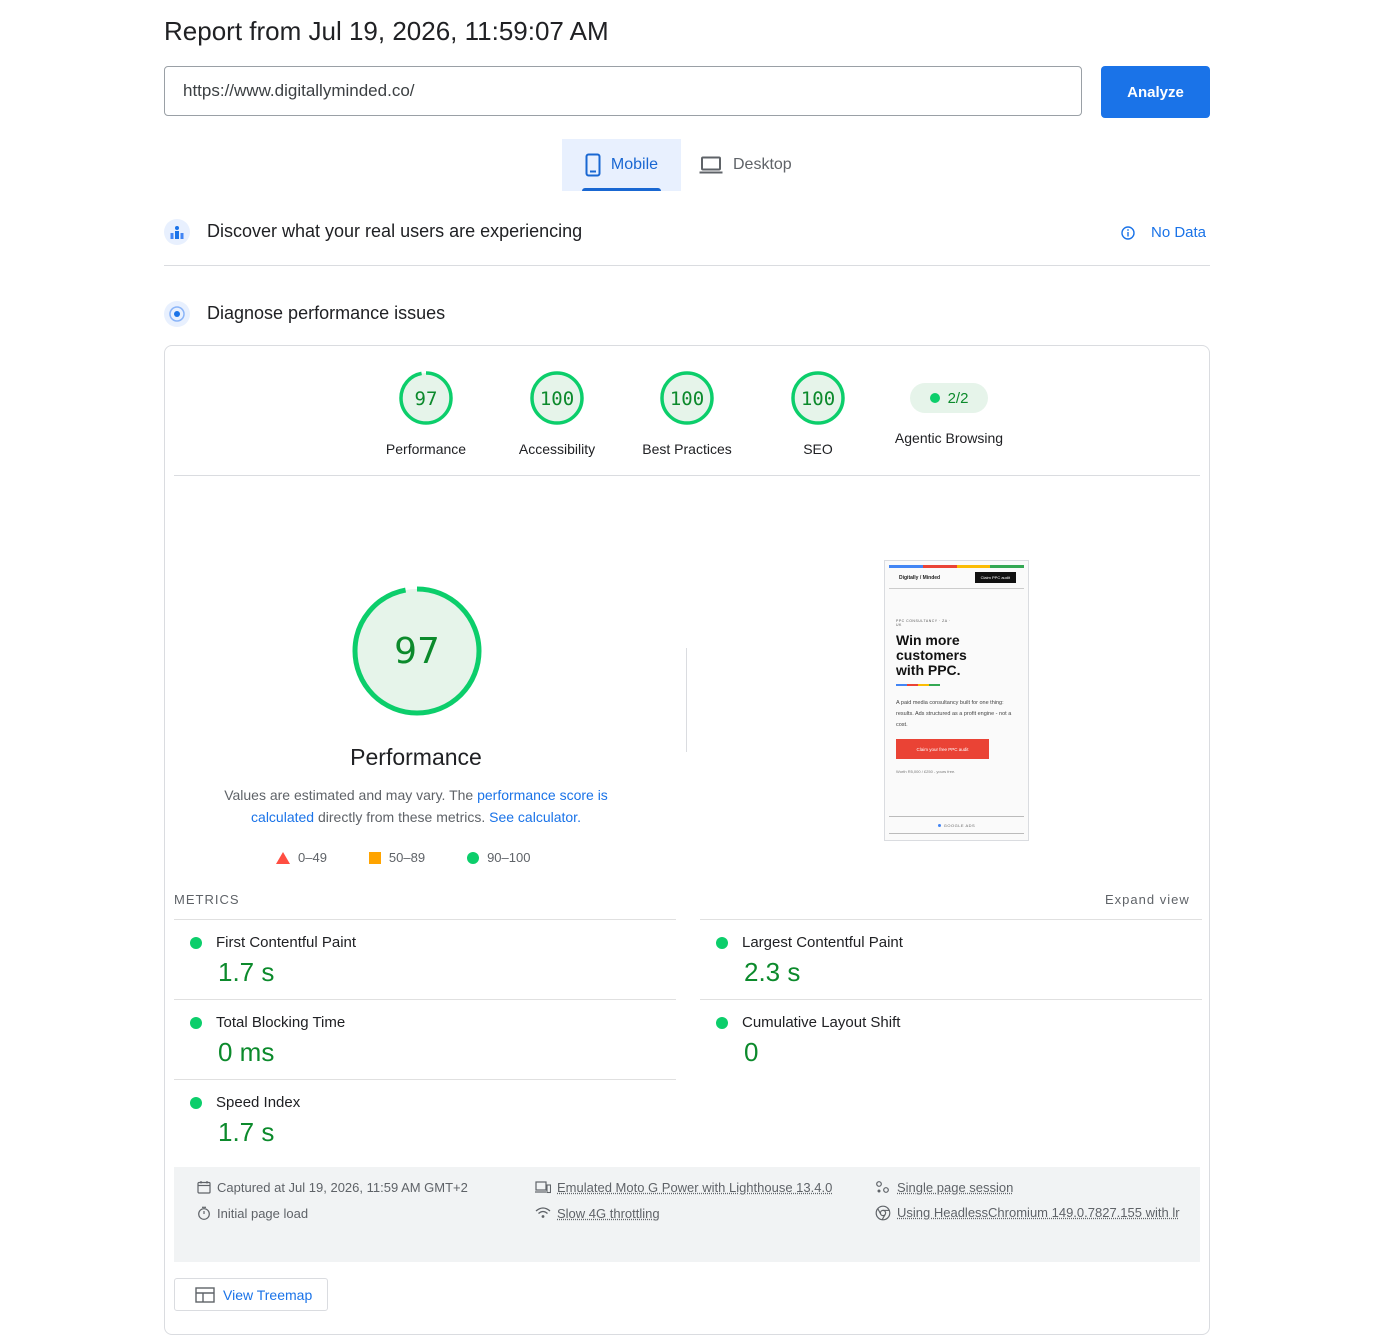 The height and width of the screenshot is (1335, 1400). I want to click on metrics-heading: METRICS, so click(207, 899).